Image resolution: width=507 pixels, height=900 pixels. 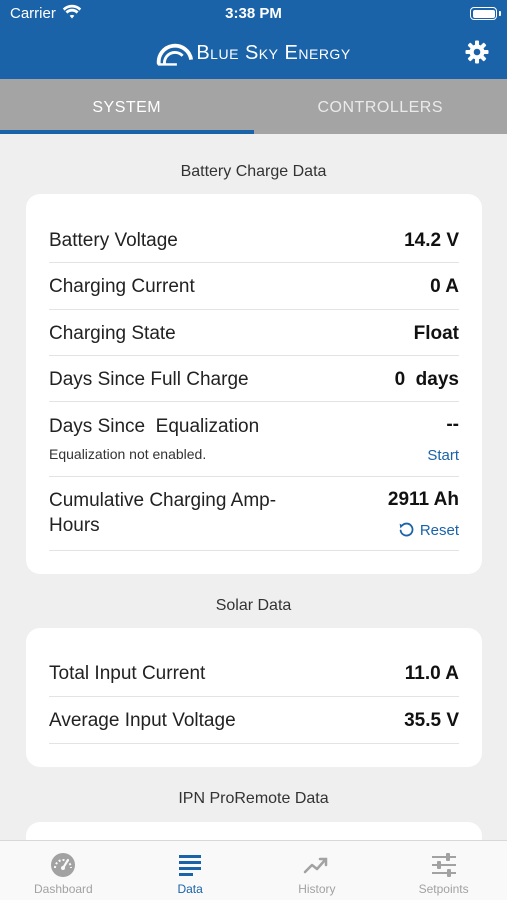 What do you see at coordinates (426, 379) in the screenshot?
I see `days-full-charge-value: 0 days` at bounding box center [426, 379].